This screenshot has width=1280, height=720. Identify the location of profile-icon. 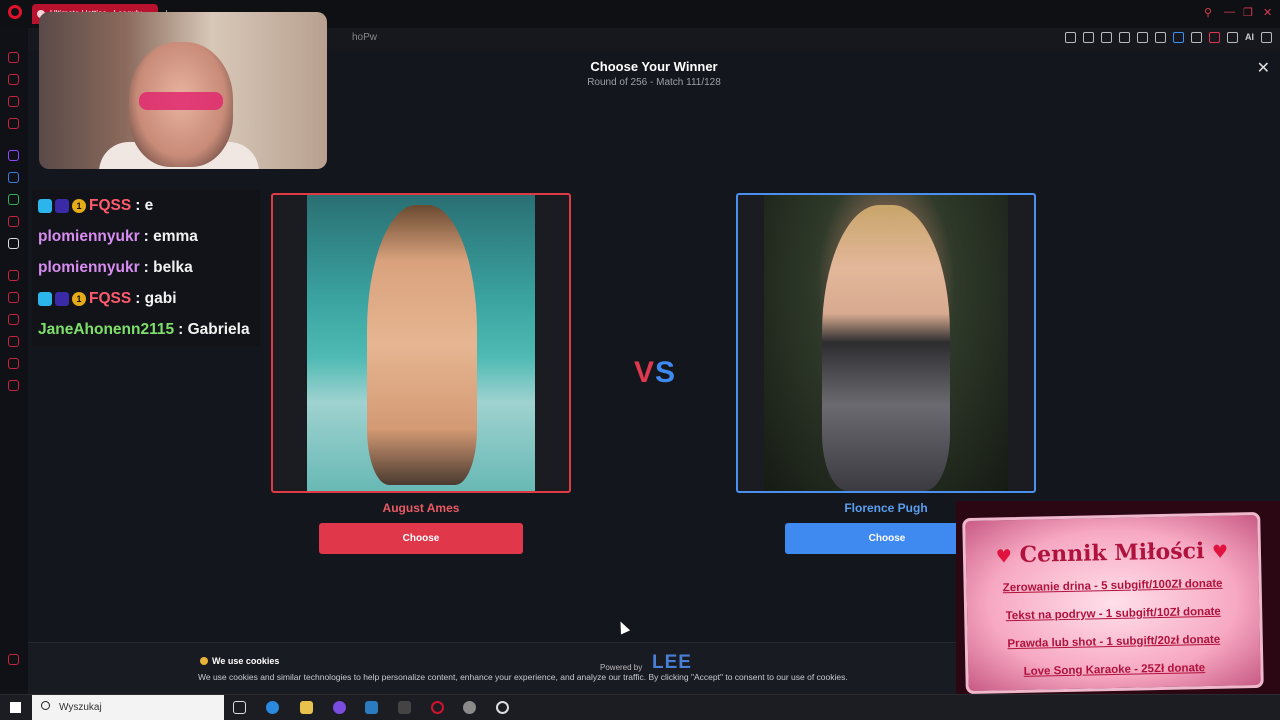
(1214, 37).